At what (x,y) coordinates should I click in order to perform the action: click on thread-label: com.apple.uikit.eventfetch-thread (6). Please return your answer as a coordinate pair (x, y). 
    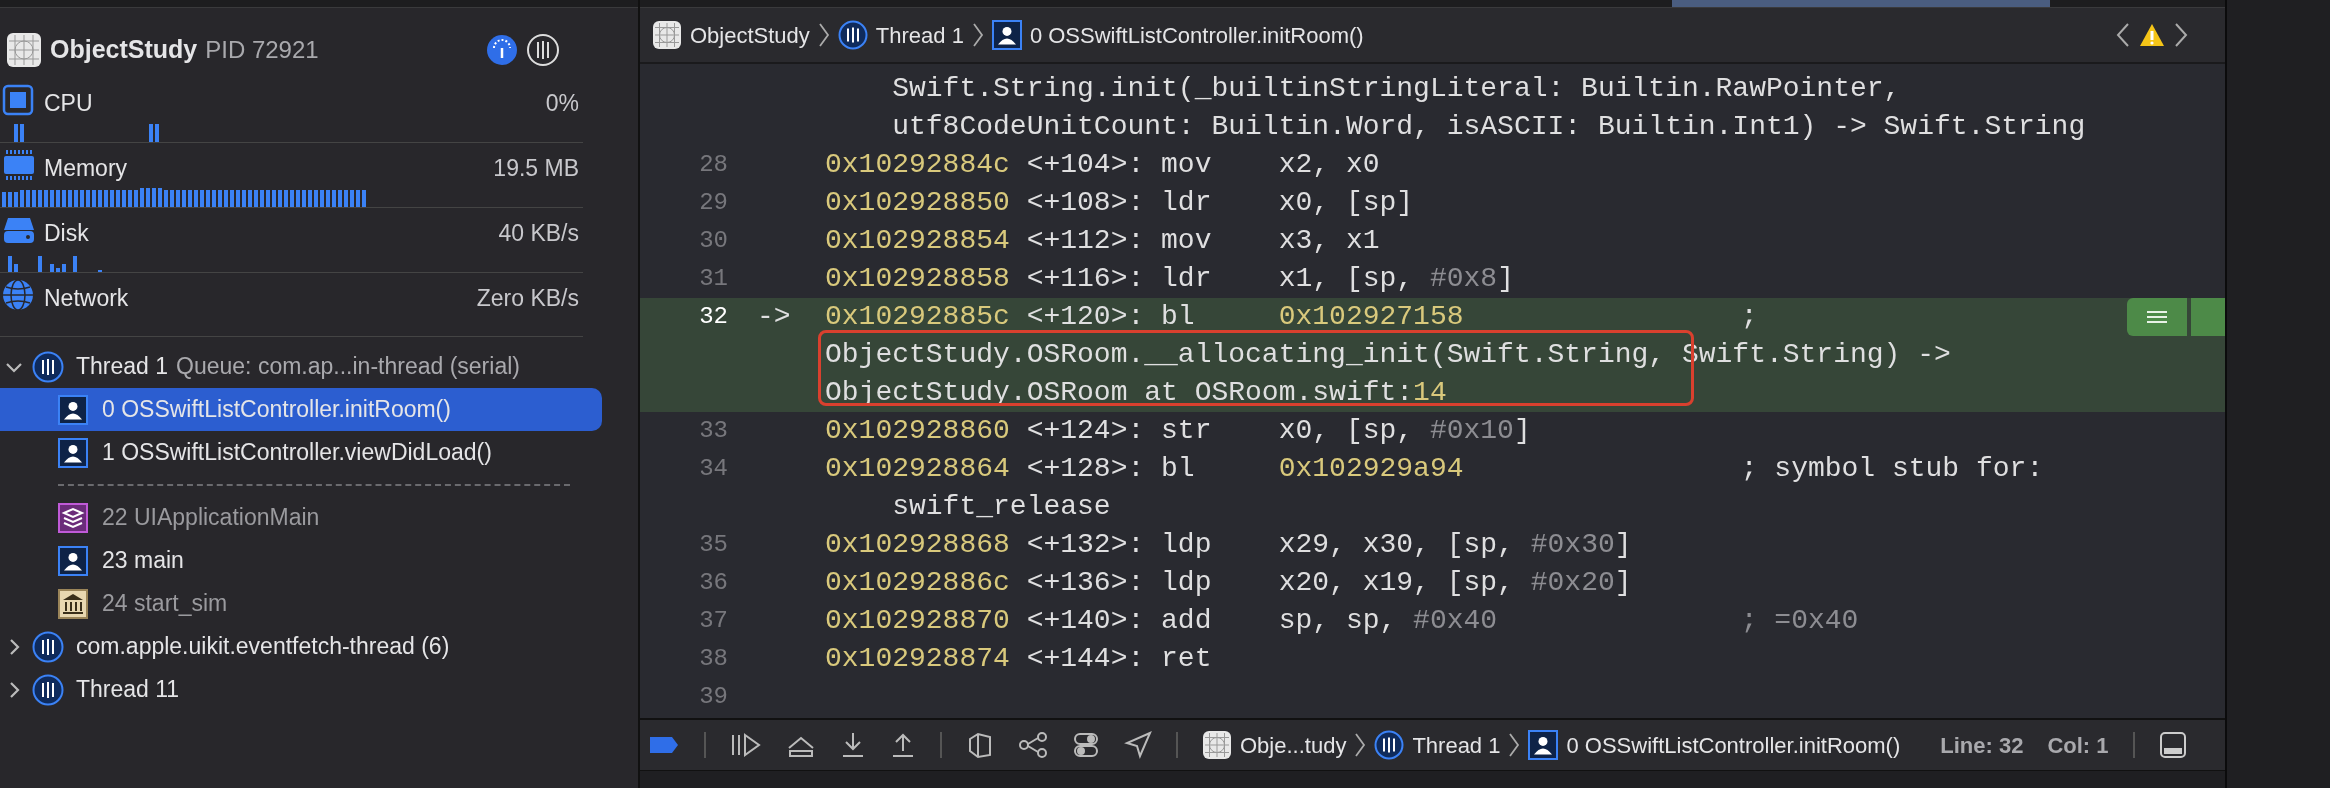
    Looking at the image, I should click on (263, 646).